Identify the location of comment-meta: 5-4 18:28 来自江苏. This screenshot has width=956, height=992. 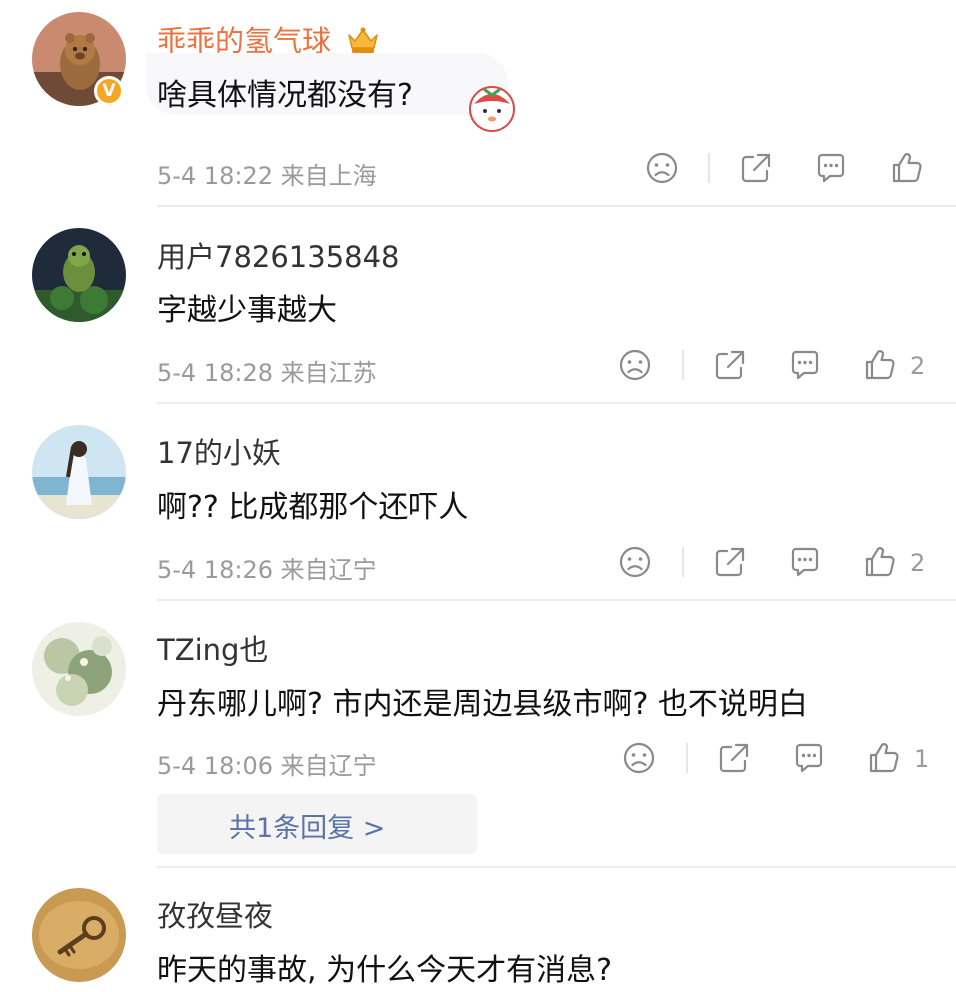
(267, 370).